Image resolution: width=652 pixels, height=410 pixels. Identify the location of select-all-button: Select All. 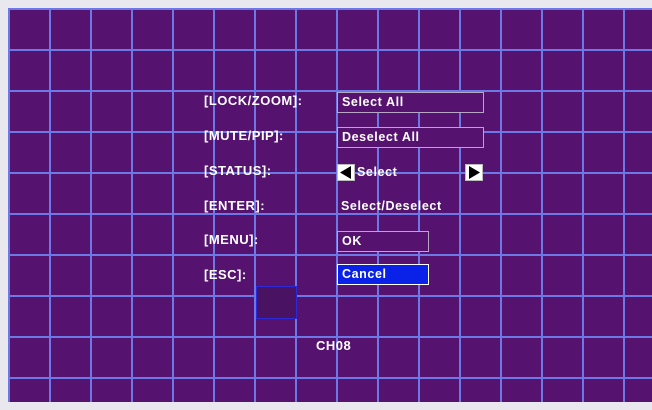
(410, 102).